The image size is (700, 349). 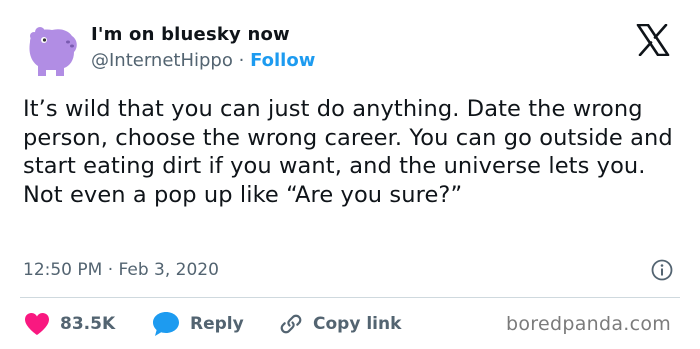 I want to click on info-icon, so click(x=662, y=270).